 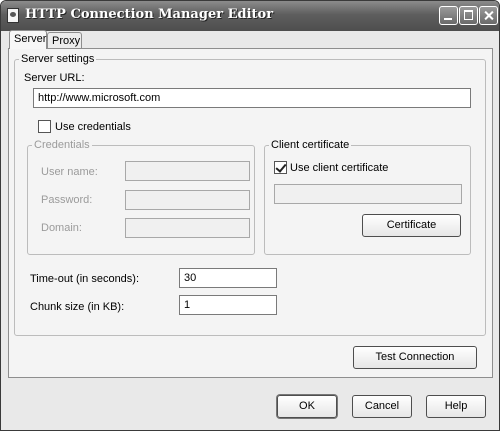 What do you see at coordinates (187, 200) in the screenshot?
I see `password-input` at bounding box center [187, 200].